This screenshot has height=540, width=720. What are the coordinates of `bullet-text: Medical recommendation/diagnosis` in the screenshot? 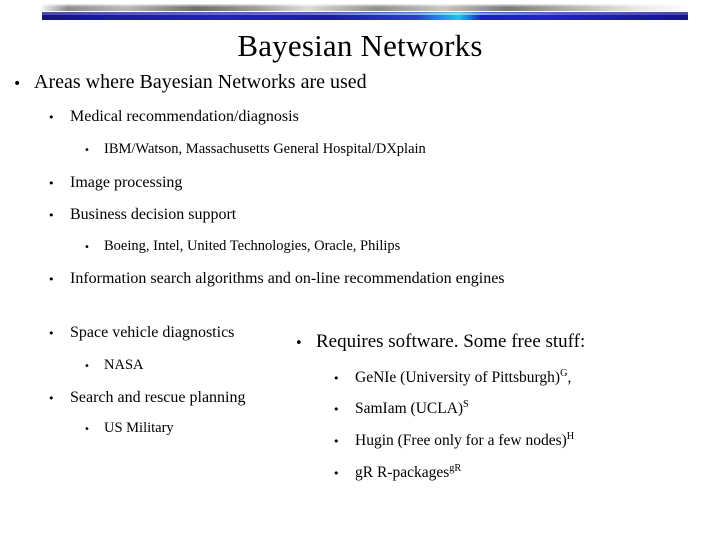 It's located at (184, 116).